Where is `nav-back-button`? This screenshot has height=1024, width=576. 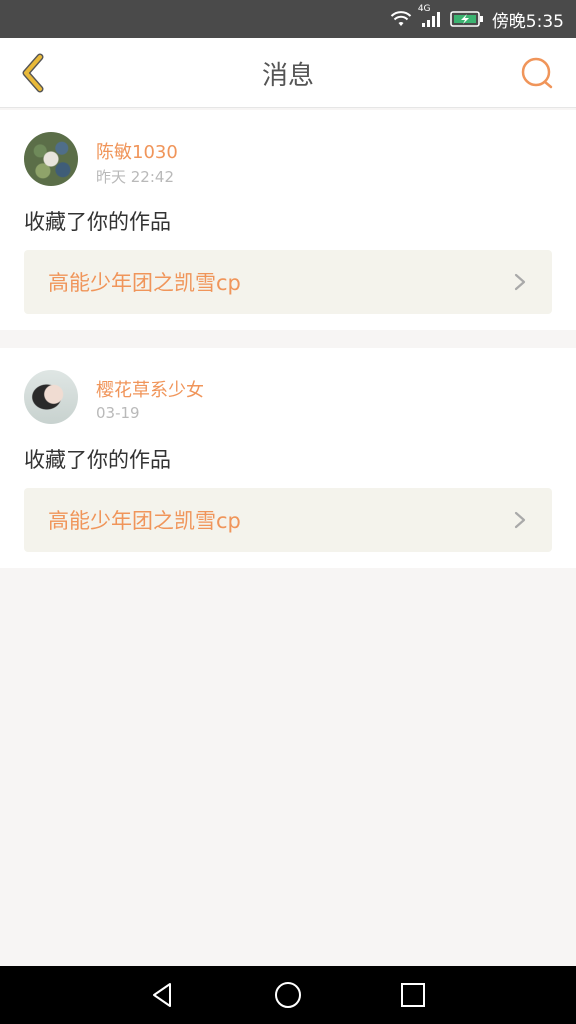 nav-back-button is located at coordinates (163, 995).